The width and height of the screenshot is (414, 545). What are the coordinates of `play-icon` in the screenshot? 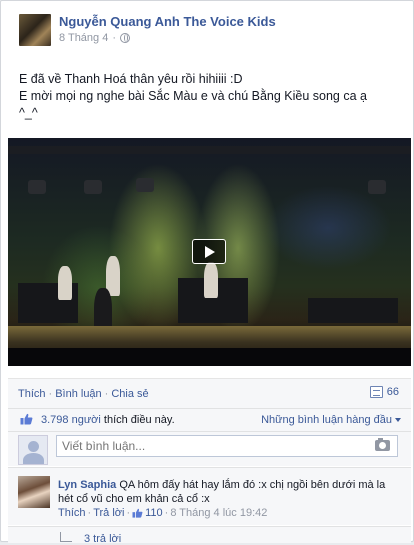 It's located at (210, 251).